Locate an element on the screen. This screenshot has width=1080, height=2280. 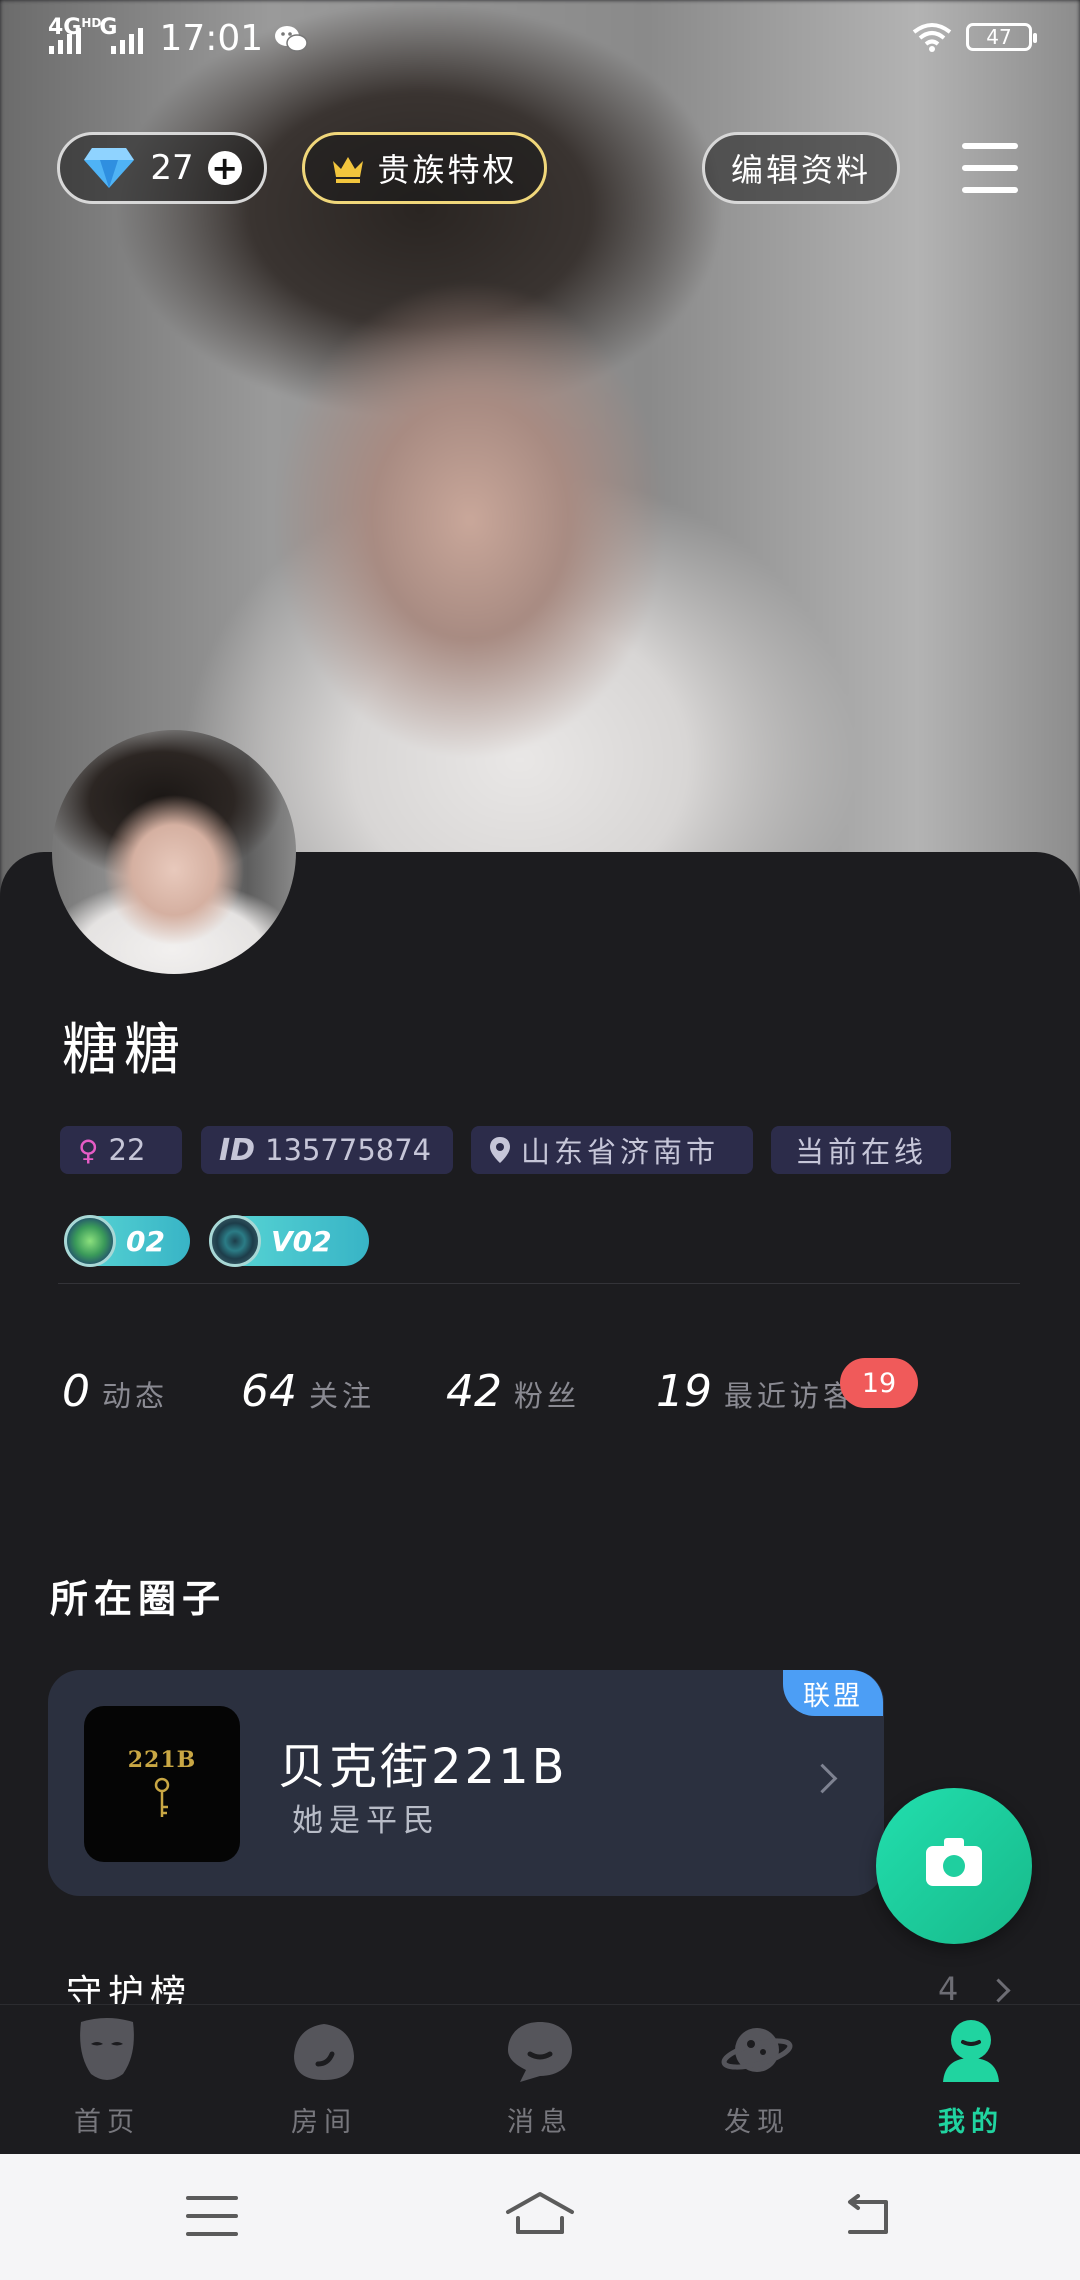
tab-messages: 消息 is located at coordinates (540, 2076).